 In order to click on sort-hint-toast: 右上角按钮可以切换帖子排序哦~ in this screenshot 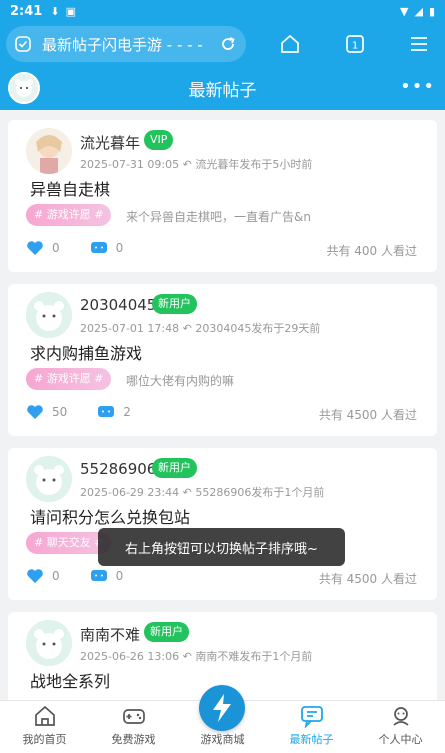, I will do `click(221, 547)`.